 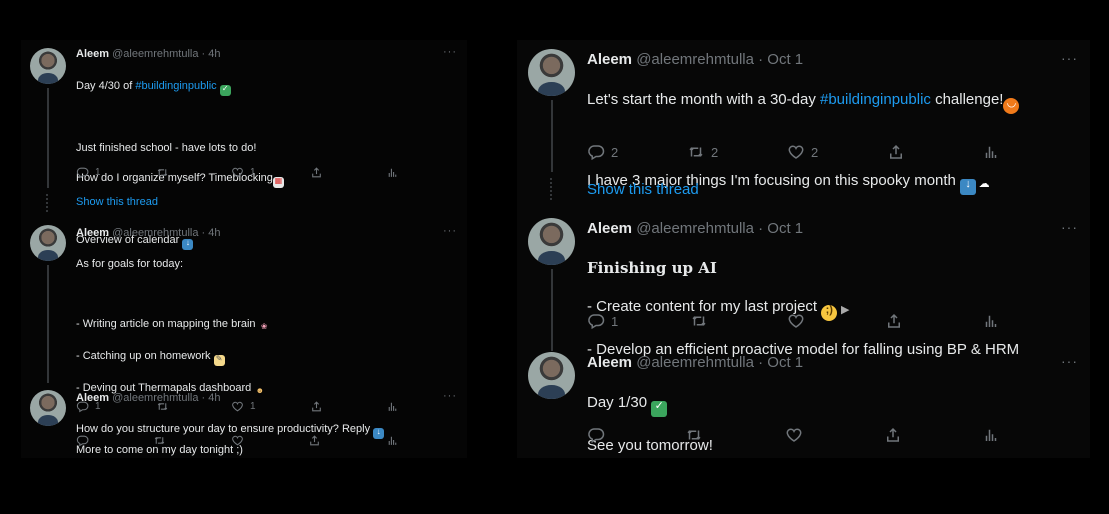 I want to click on tweet-actions, so click(x=241, y=440).